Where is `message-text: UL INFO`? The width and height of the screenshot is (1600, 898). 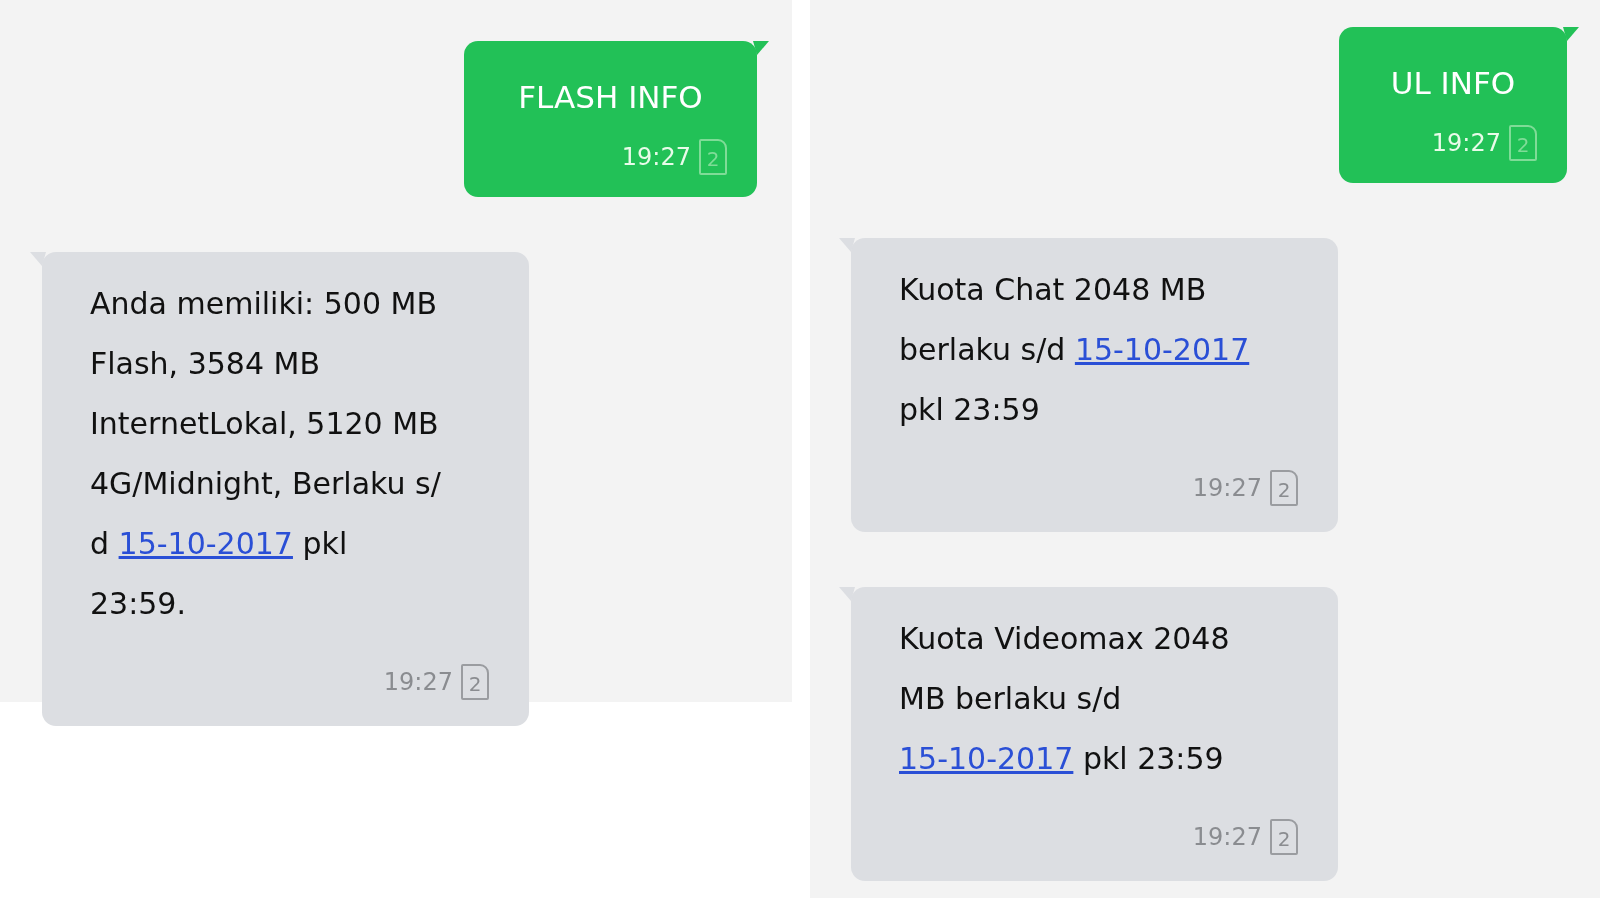
message-text: UL INFO is located at coordinates (1453, 83).